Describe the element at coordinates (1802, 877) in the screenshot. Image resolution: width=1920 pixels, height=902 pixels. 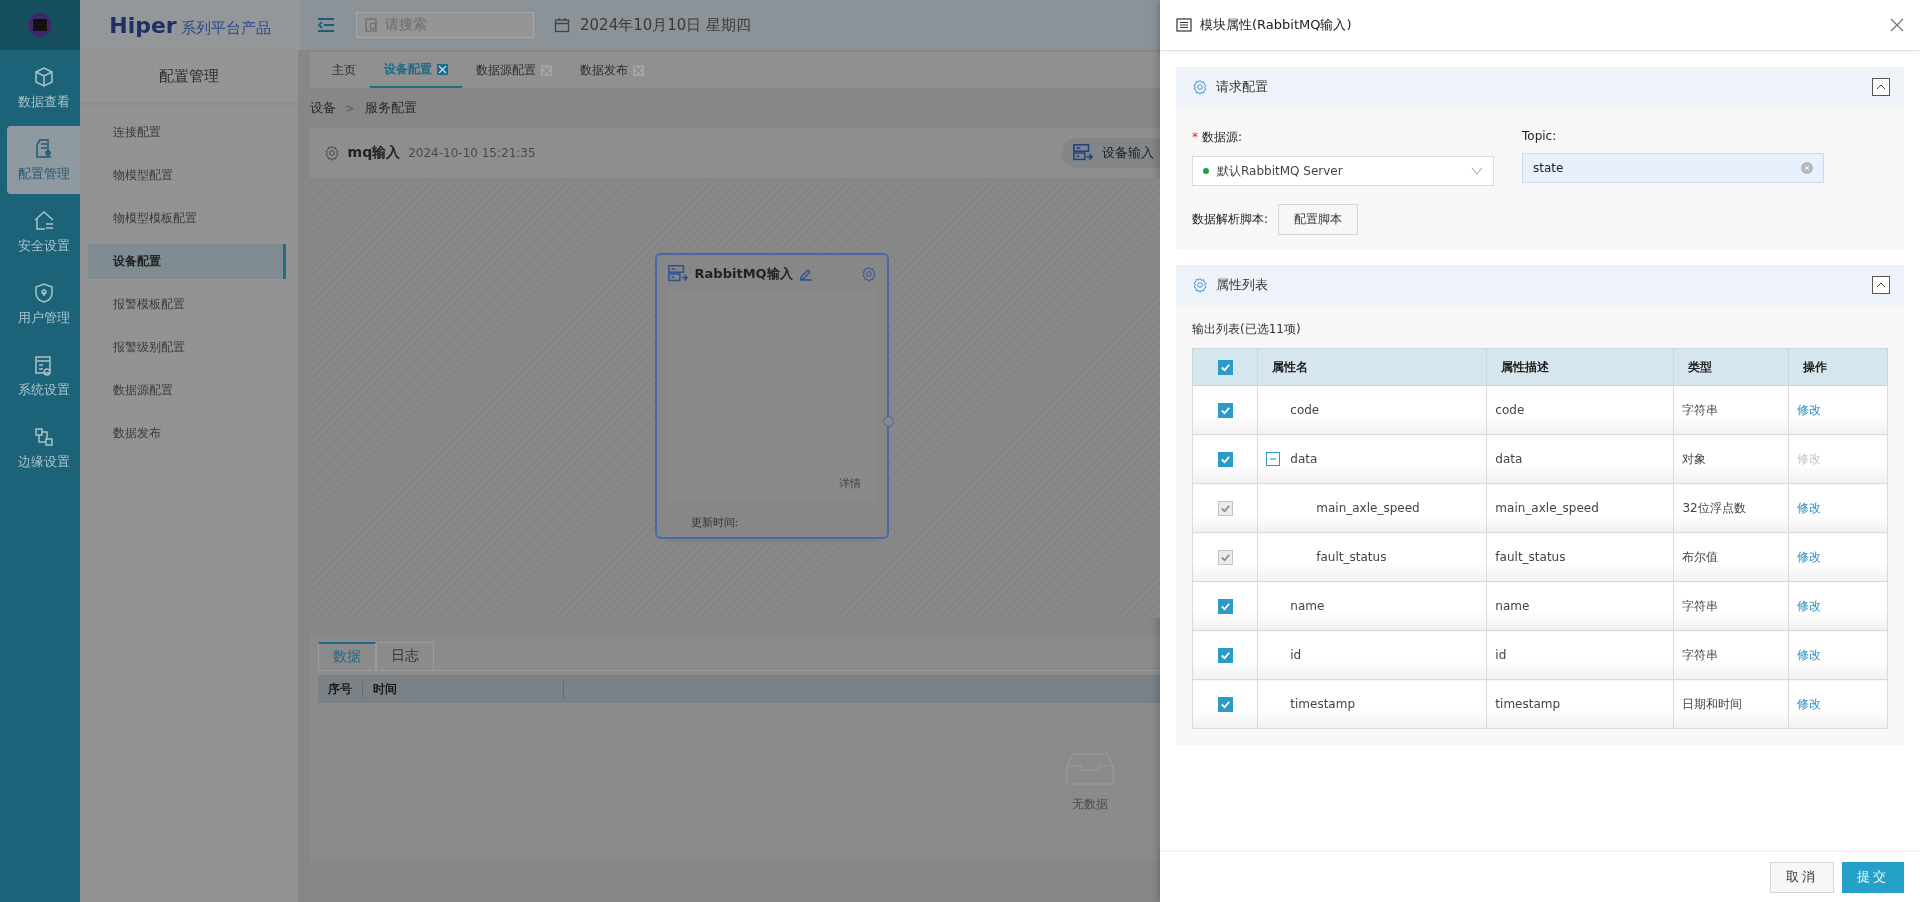
I see `cancel-button: 取消` at that location.